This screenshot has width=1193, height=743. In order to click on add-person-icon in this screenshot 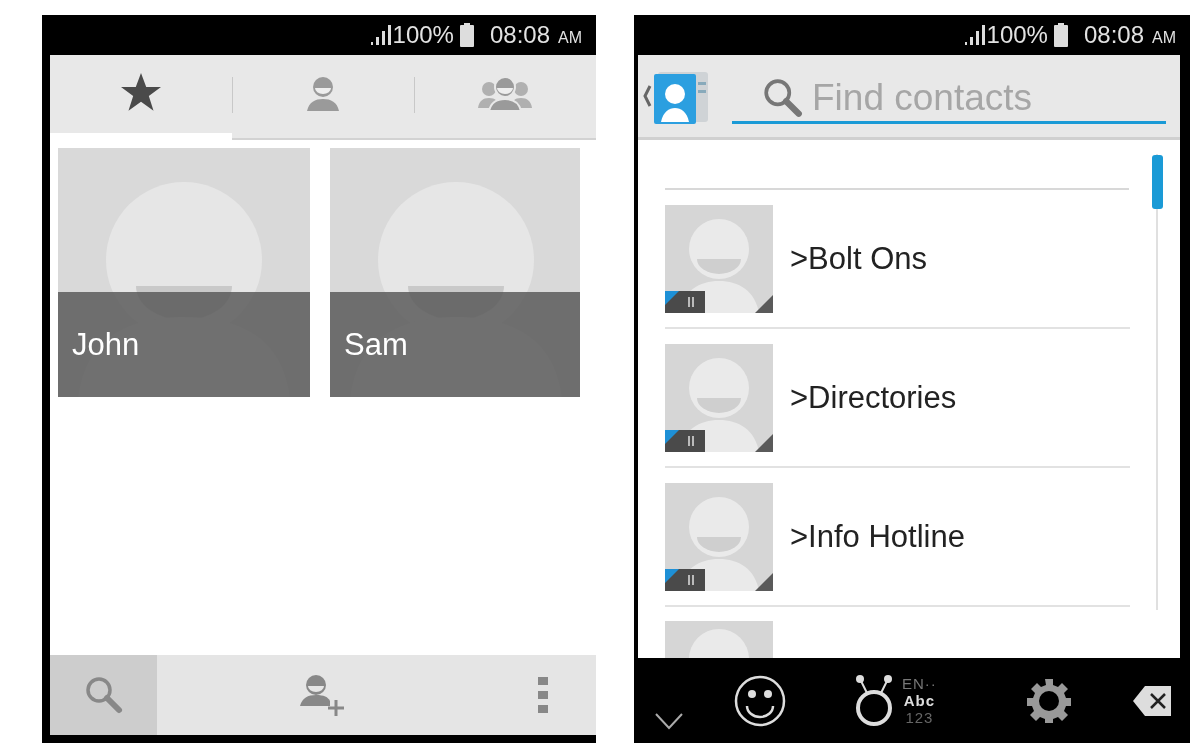, I will do `click(323, 695)`.